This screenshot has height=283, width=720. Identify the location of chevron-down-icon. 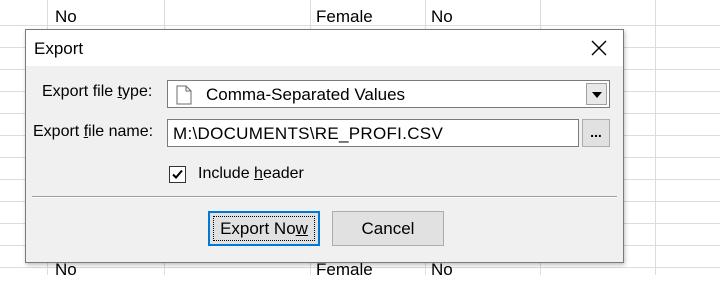
(597, 95).